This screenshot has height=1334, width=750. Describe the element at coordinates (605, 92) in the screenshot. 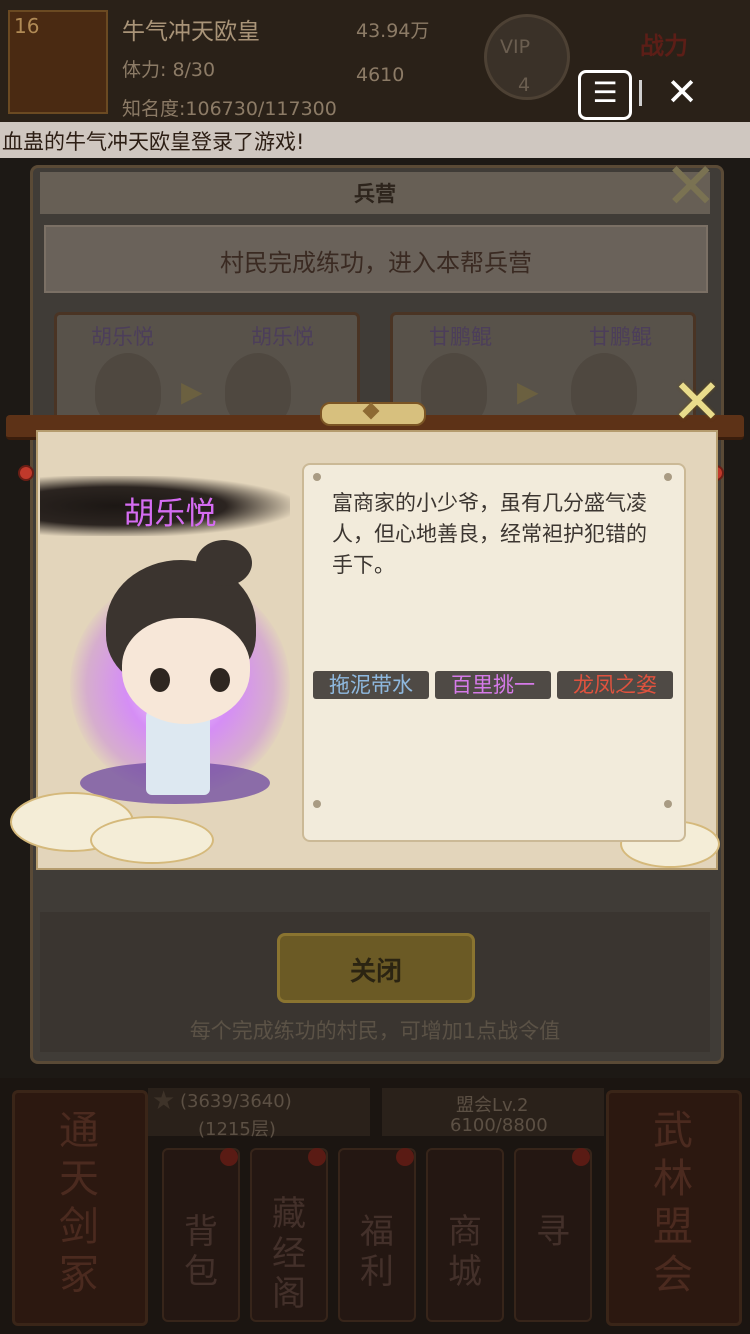

I see `menu-icon: ☰` at that location.